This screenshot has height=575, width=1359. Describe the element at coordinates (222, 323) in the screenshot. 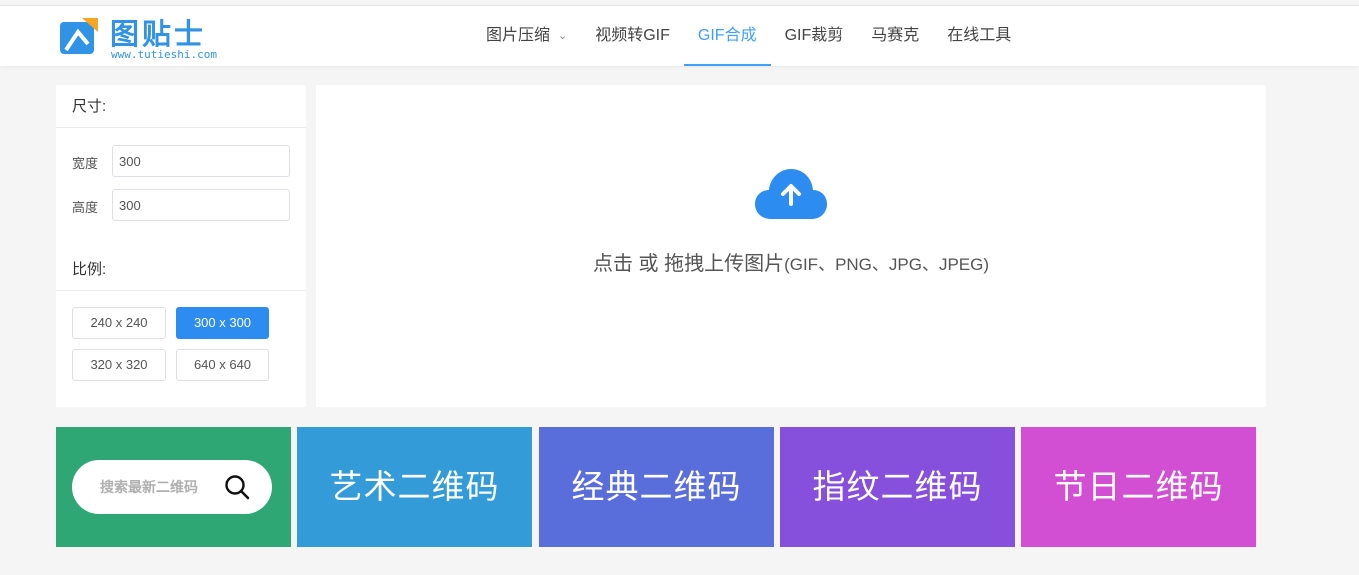

I see `ratio-button-300: 300 x 300` at that location.